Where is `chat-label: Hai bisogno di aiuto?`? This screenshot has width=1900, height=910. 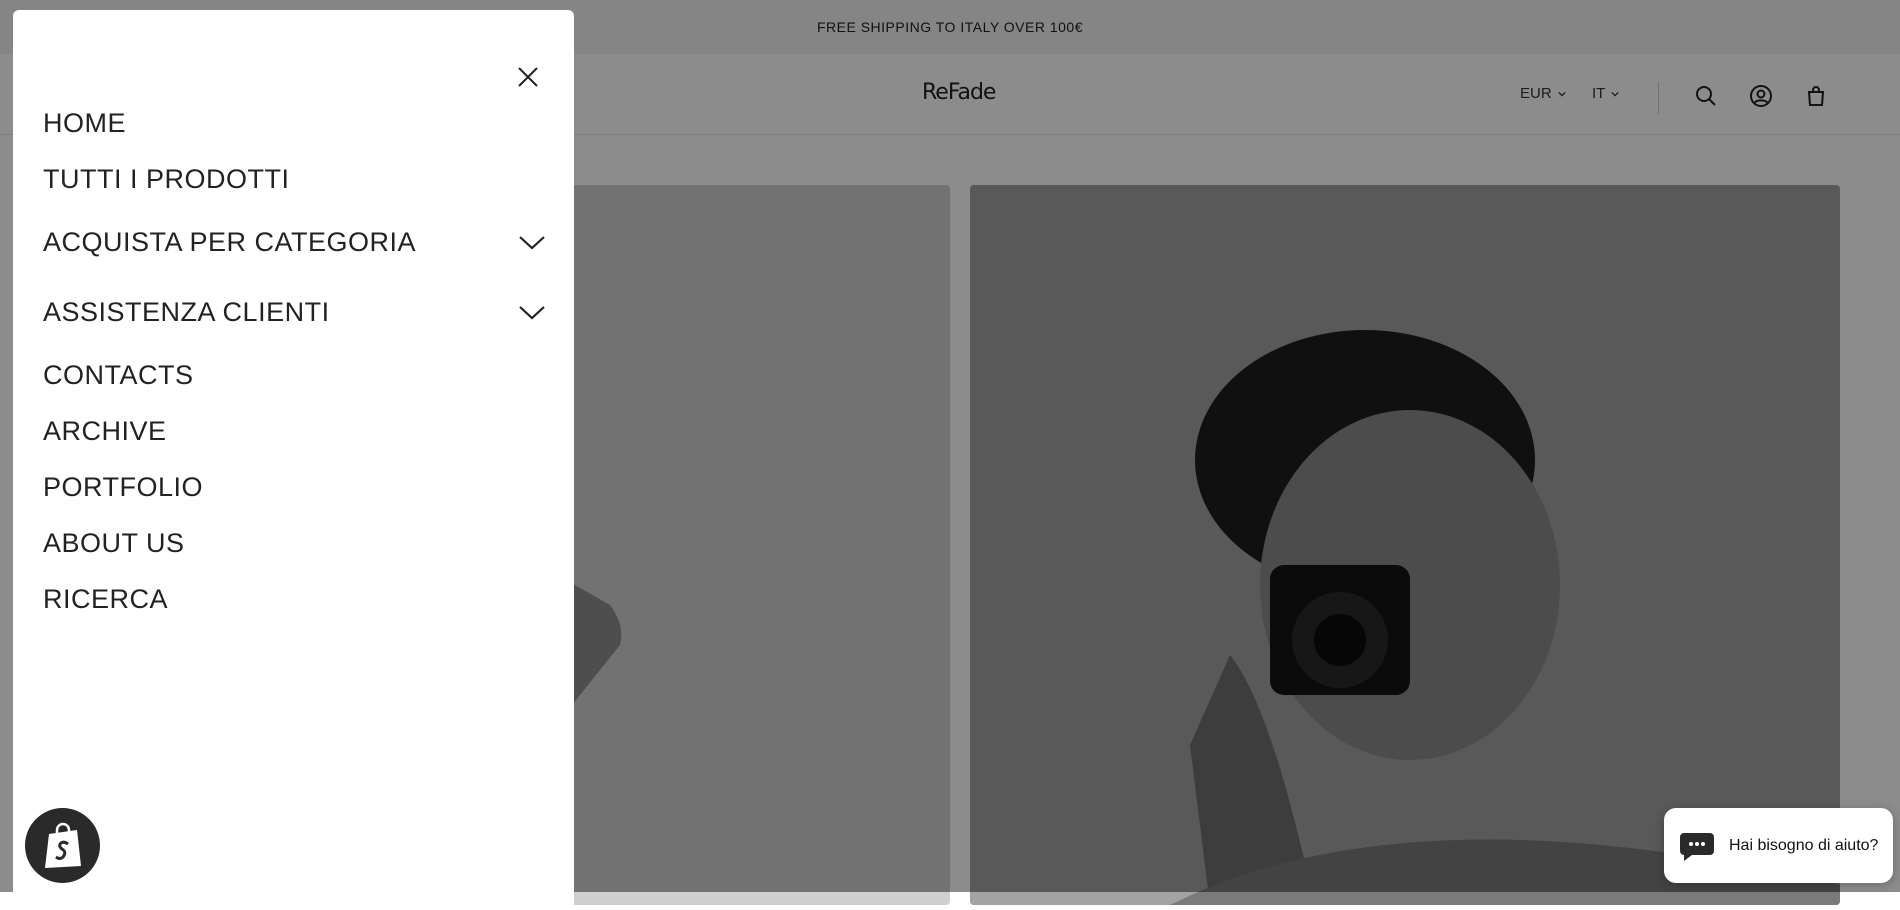
chat-label: Hai bisogno di aiuto? is located at coordinates (1804, 845).